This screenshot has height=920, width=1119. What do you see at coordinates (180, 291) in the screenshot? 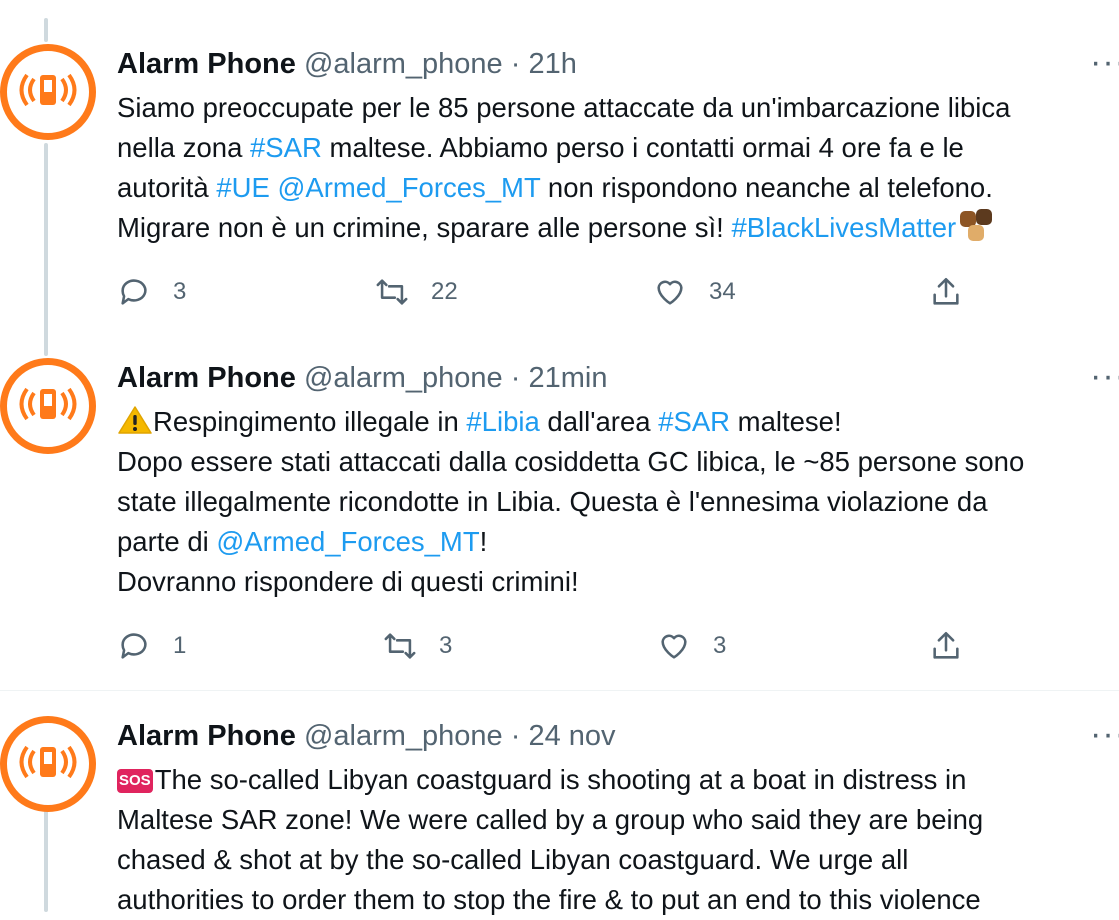
I see `reply-count: 3` at bounding box center [180, 291].